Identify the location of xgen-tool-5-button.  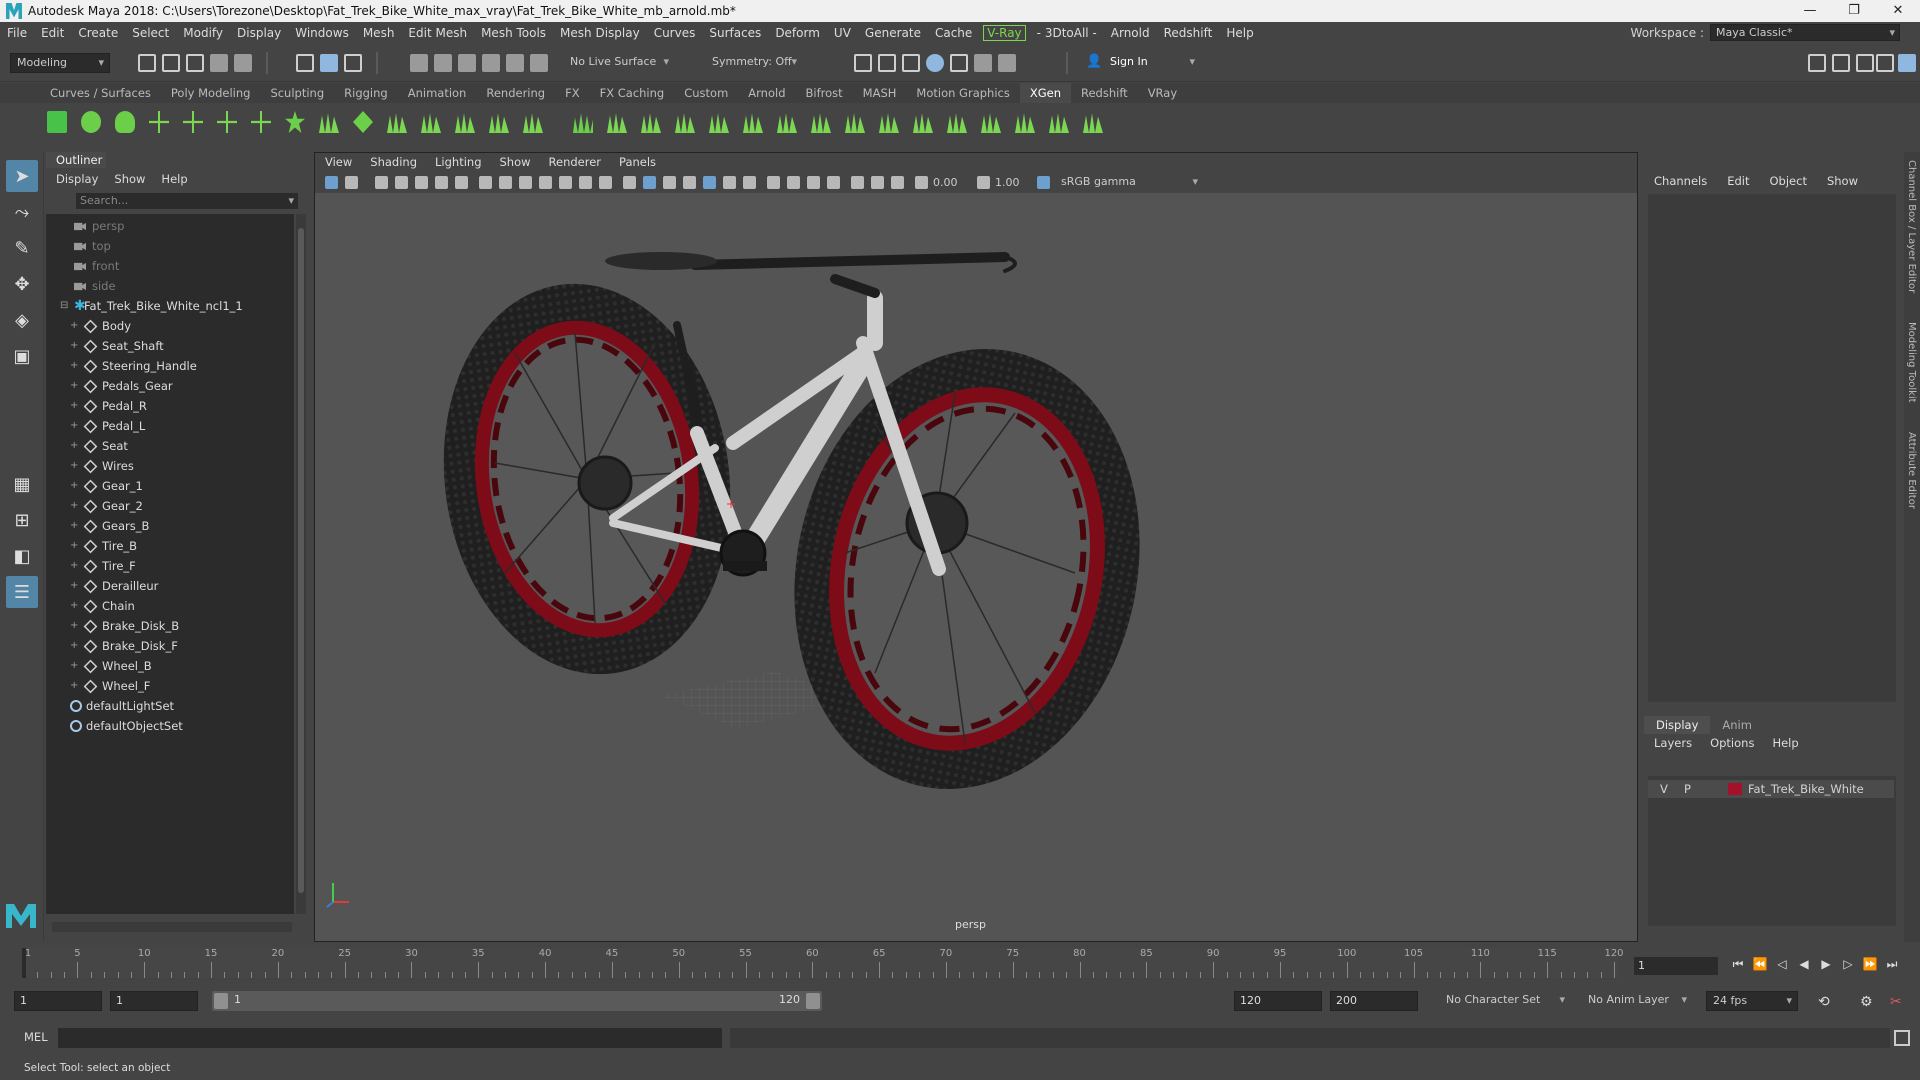
(753, 122).